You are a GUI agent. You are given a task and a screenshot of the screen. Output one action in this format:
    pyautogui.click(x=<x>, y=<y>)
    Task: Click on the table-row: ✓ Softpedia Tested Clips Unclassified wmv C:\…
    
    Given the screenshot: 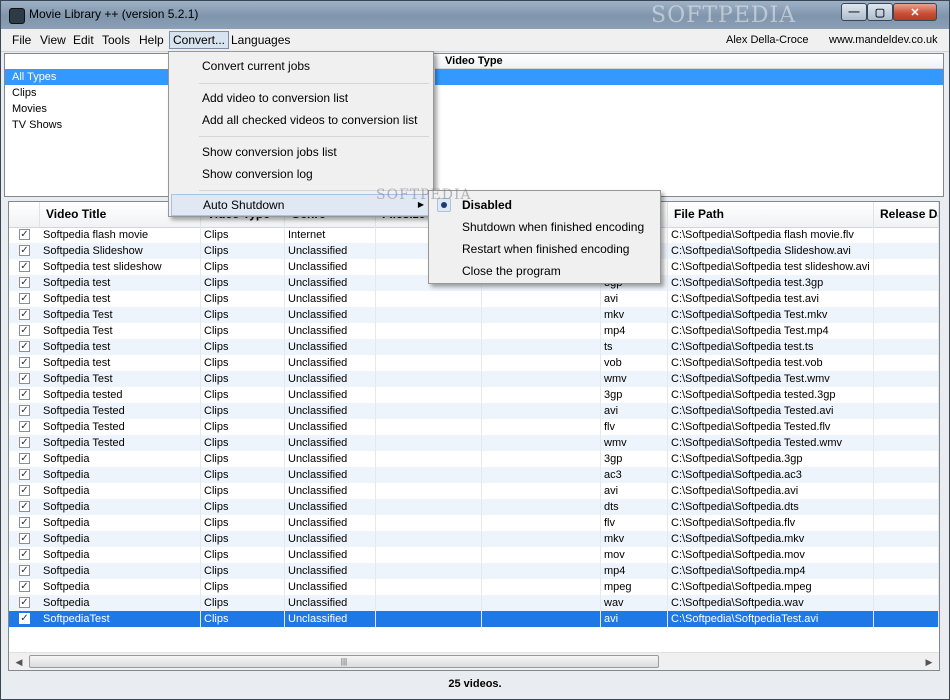 What is the action you would take?
    pyautogui.click(x=474, y=443)
    